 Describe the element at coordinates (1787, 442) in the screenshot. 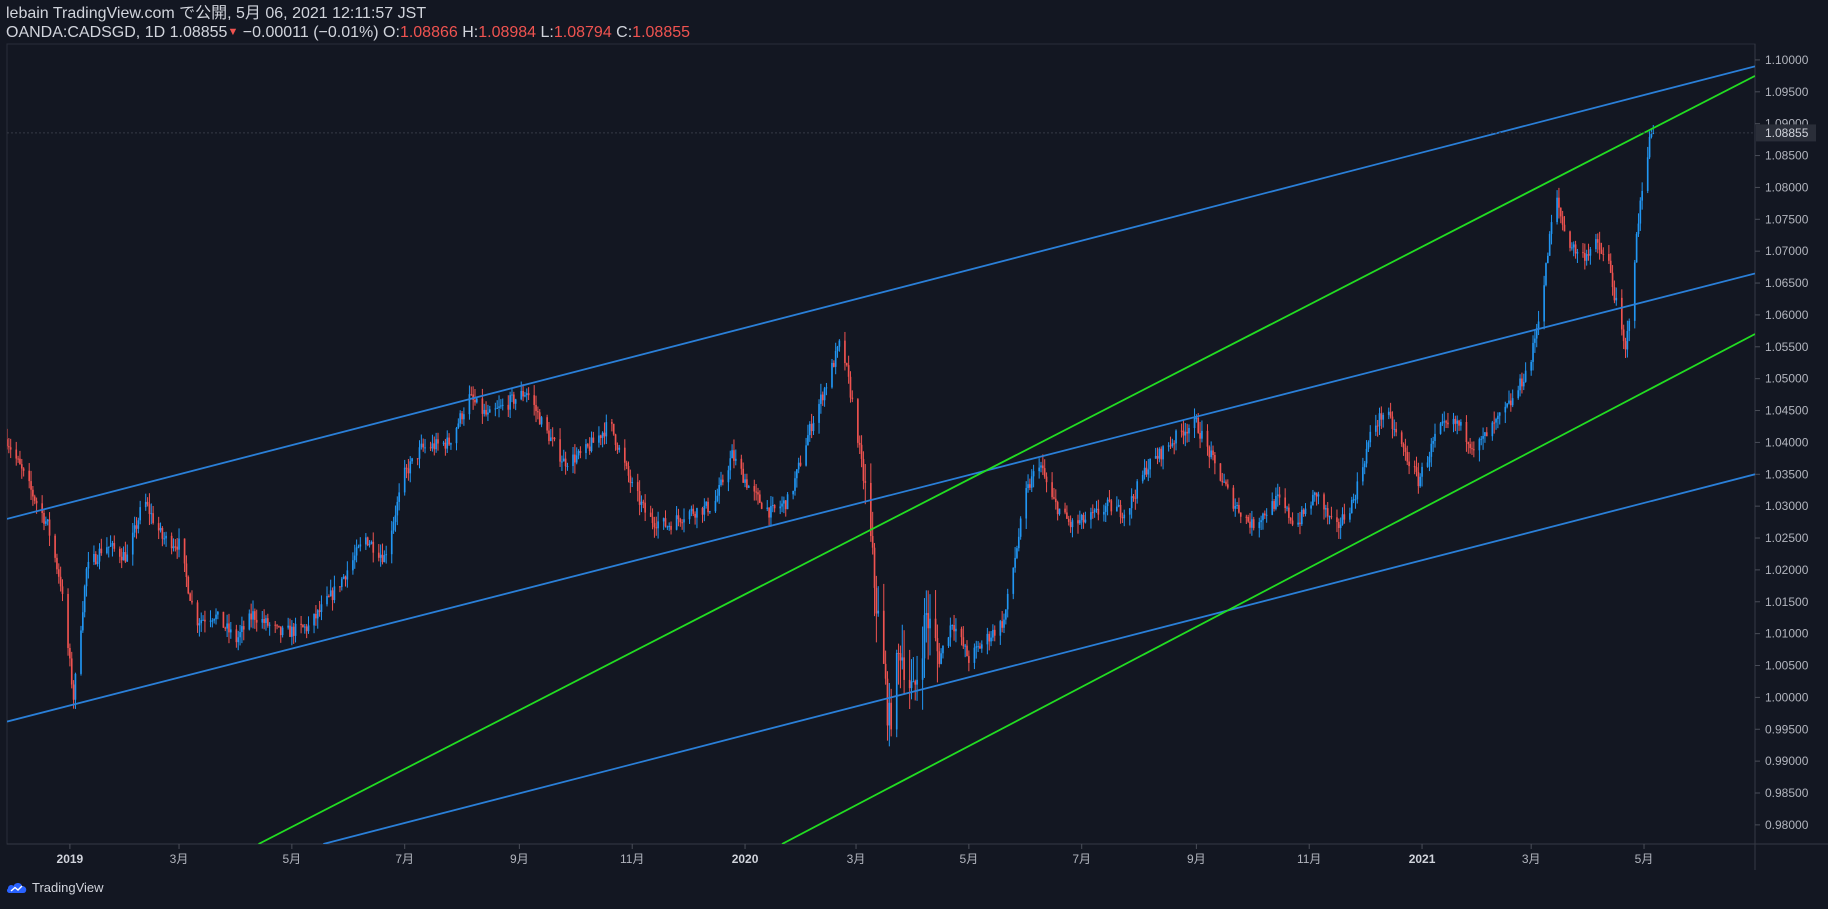

I see `price-tick-label: 1.04000` at that location.